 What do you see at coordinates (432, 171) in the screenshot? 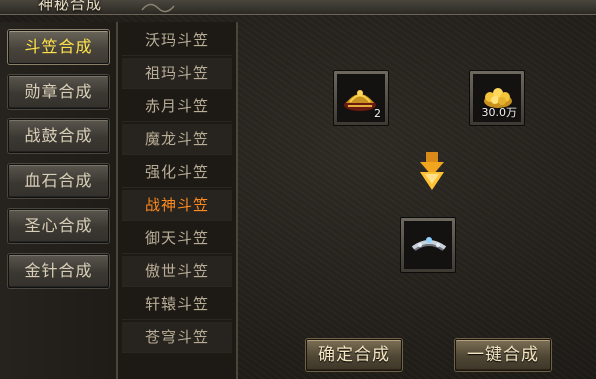
I see `down-arrow-icon` at bounding box center [432, 171].